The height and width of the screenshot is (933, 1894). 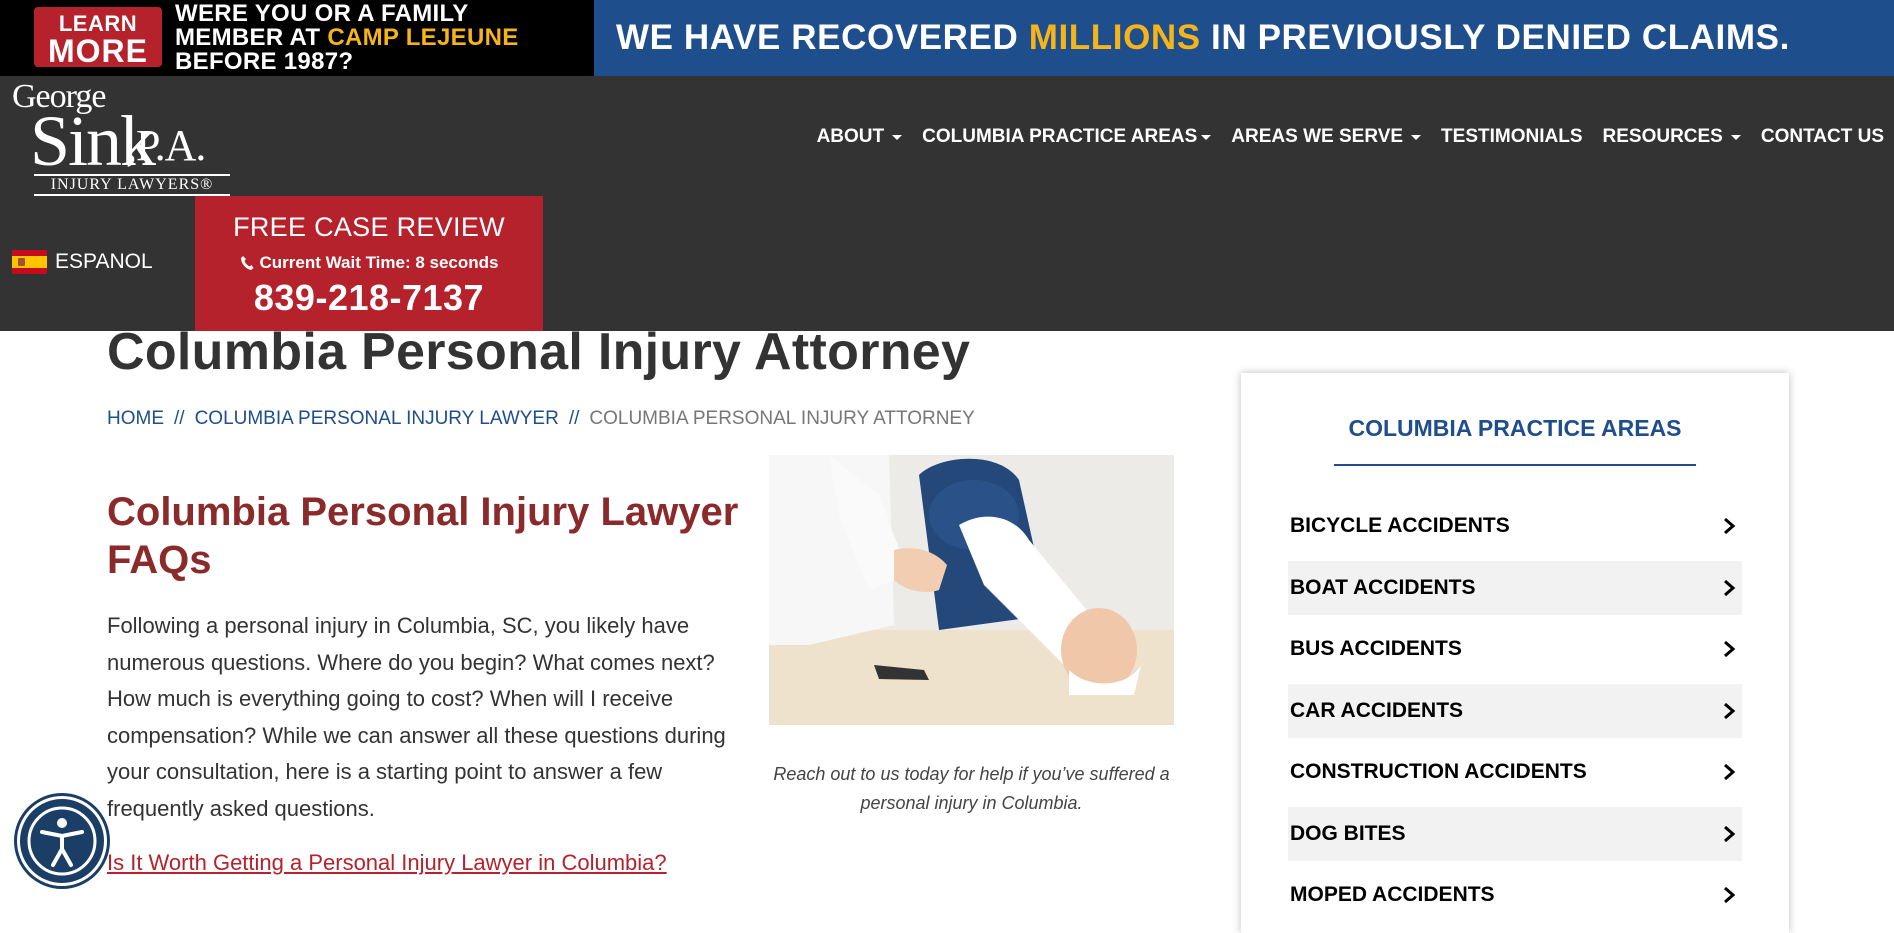 What do you see at coordinates (104, 261) in the screenshot?
I see `language-label: ESPANOL` at bounding box center [104, 261].